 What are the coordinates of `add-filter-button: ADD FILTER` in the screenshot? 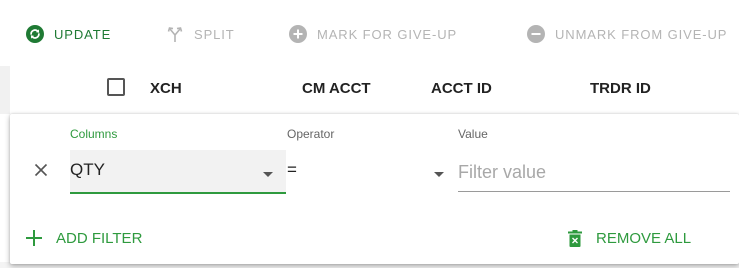 It's located at (84, 238).